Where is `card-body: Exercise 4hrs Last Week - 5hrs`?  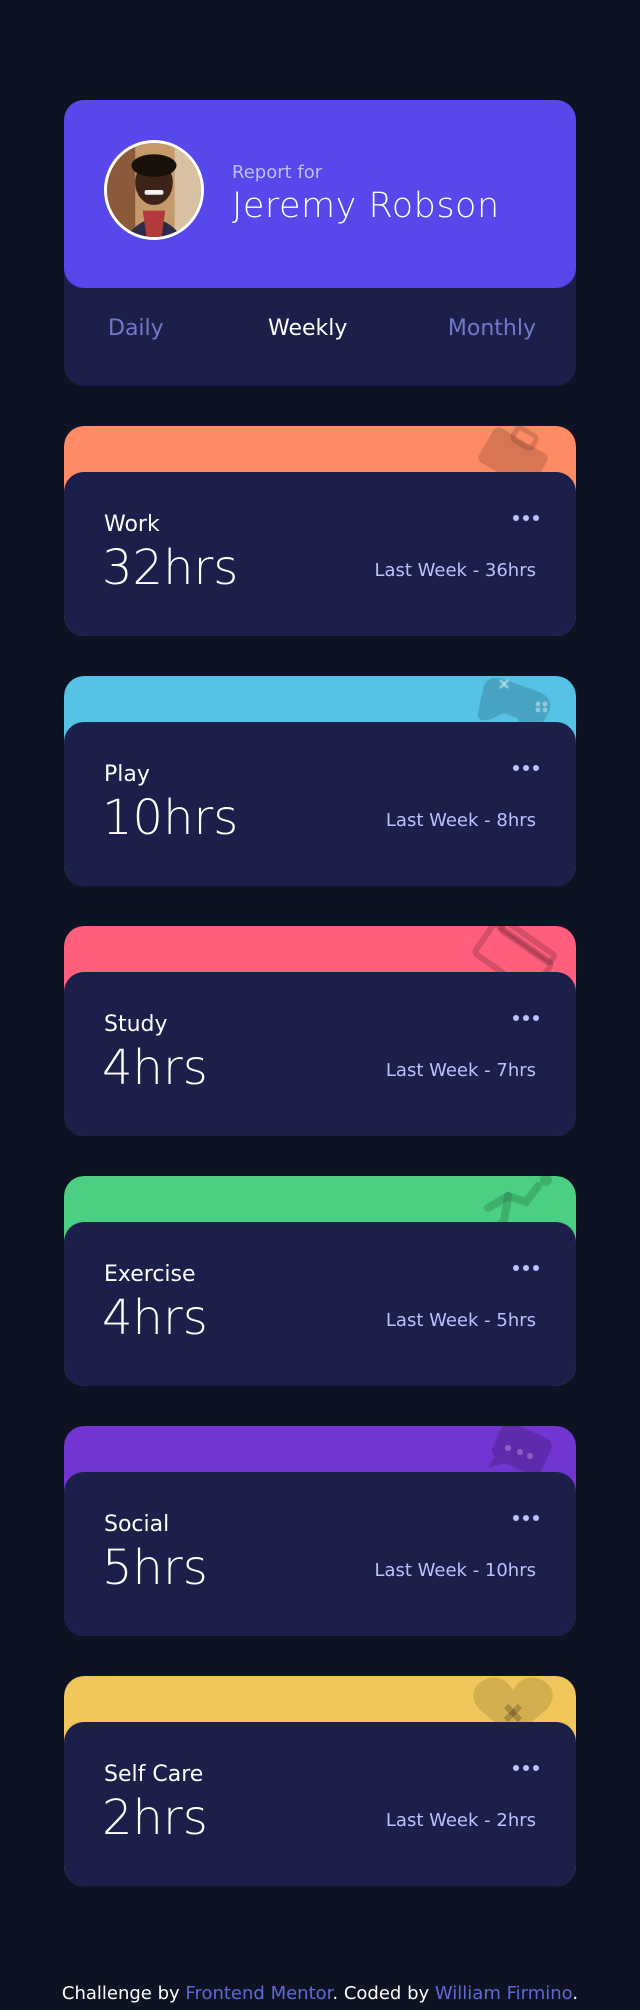
card-body: Exercise 4hrs Last Week - 5hrs is located at coordinates (320, 1304).